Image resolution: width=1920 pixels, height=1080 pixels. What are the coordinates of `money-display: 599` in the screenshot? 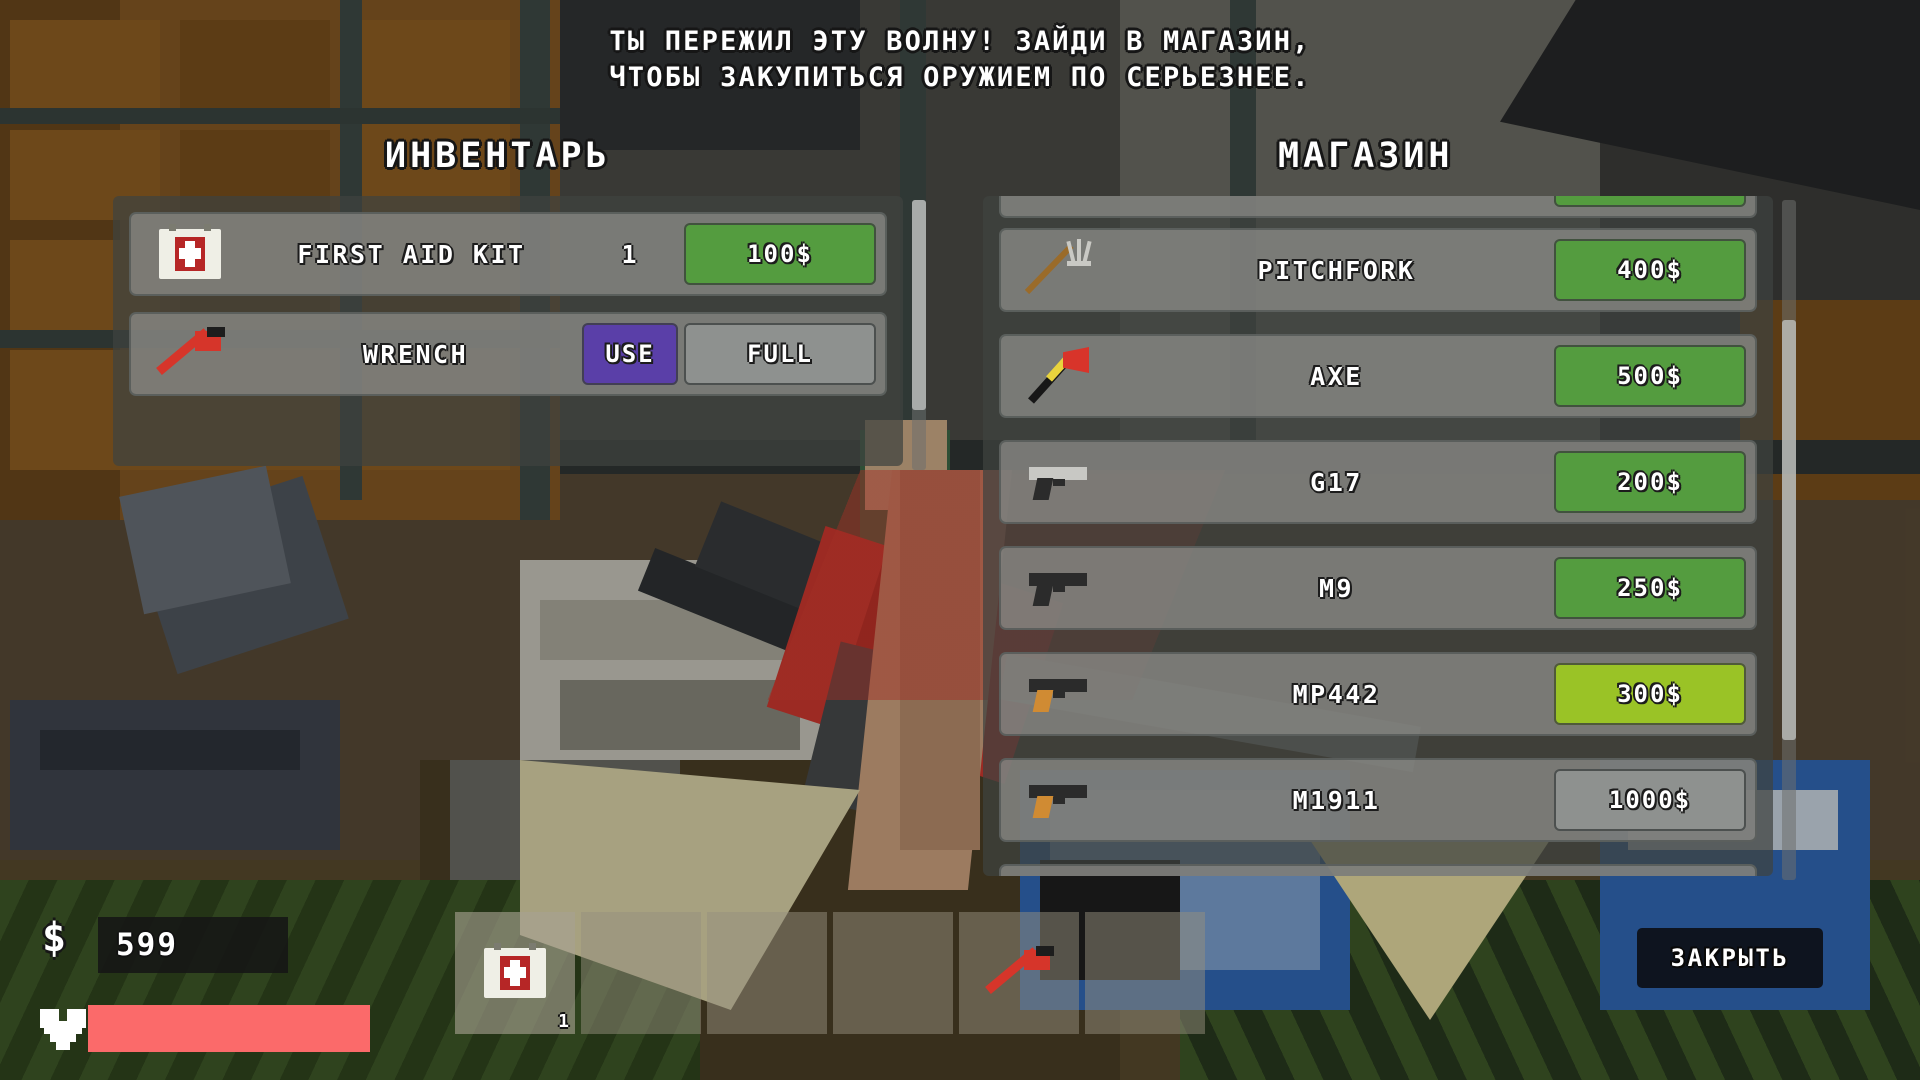 It's located at (193, 945).